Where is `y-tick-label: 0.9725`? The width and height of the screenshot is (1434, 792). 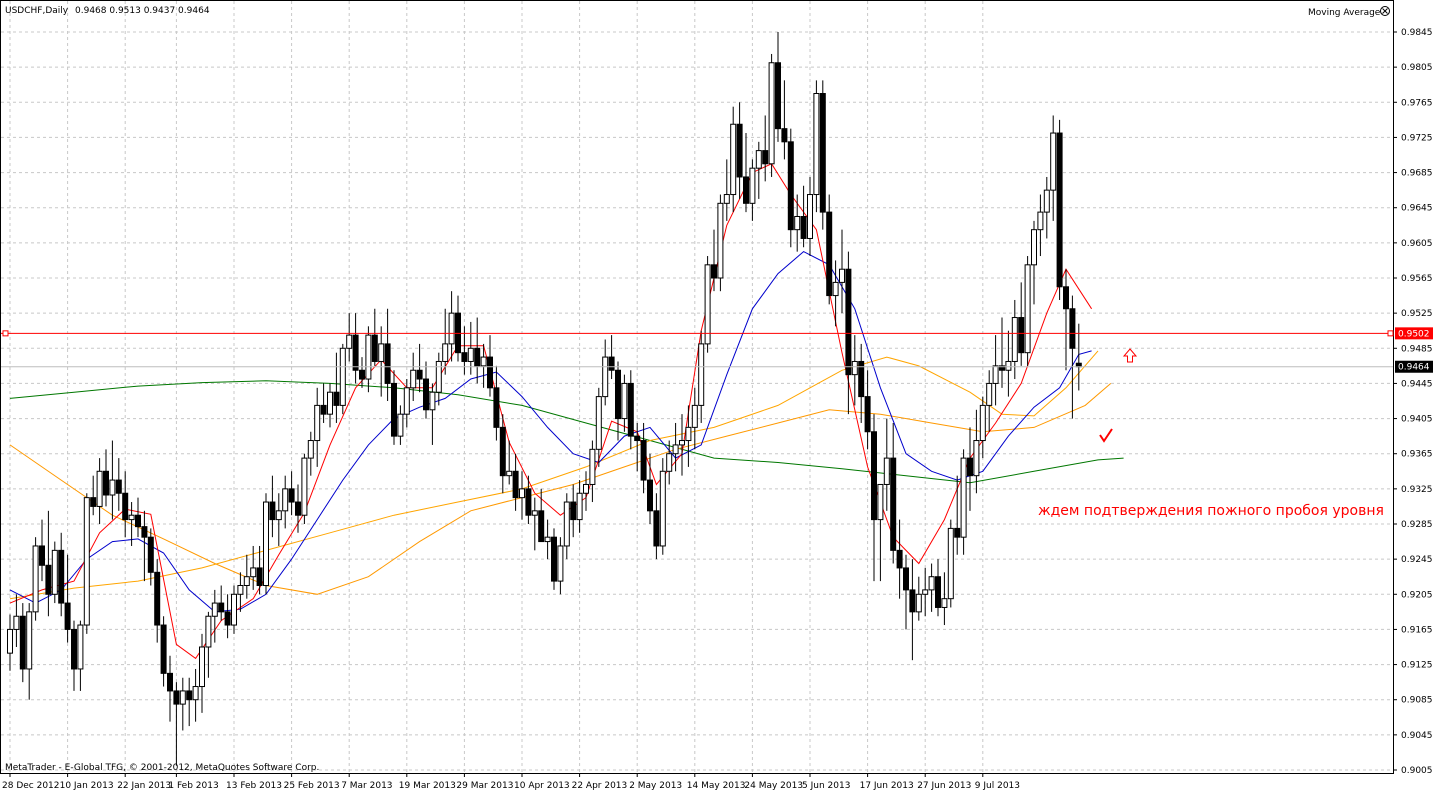
y-tick-label: 0.9725 is located at coordinates (1417, 138).